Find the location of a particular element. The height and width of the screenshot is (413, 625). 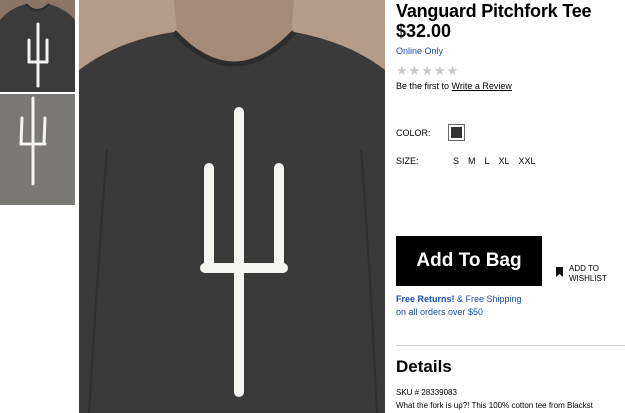

promo-line-1: Free Returns! & Free Shipping is located at coordinates (459, 299).